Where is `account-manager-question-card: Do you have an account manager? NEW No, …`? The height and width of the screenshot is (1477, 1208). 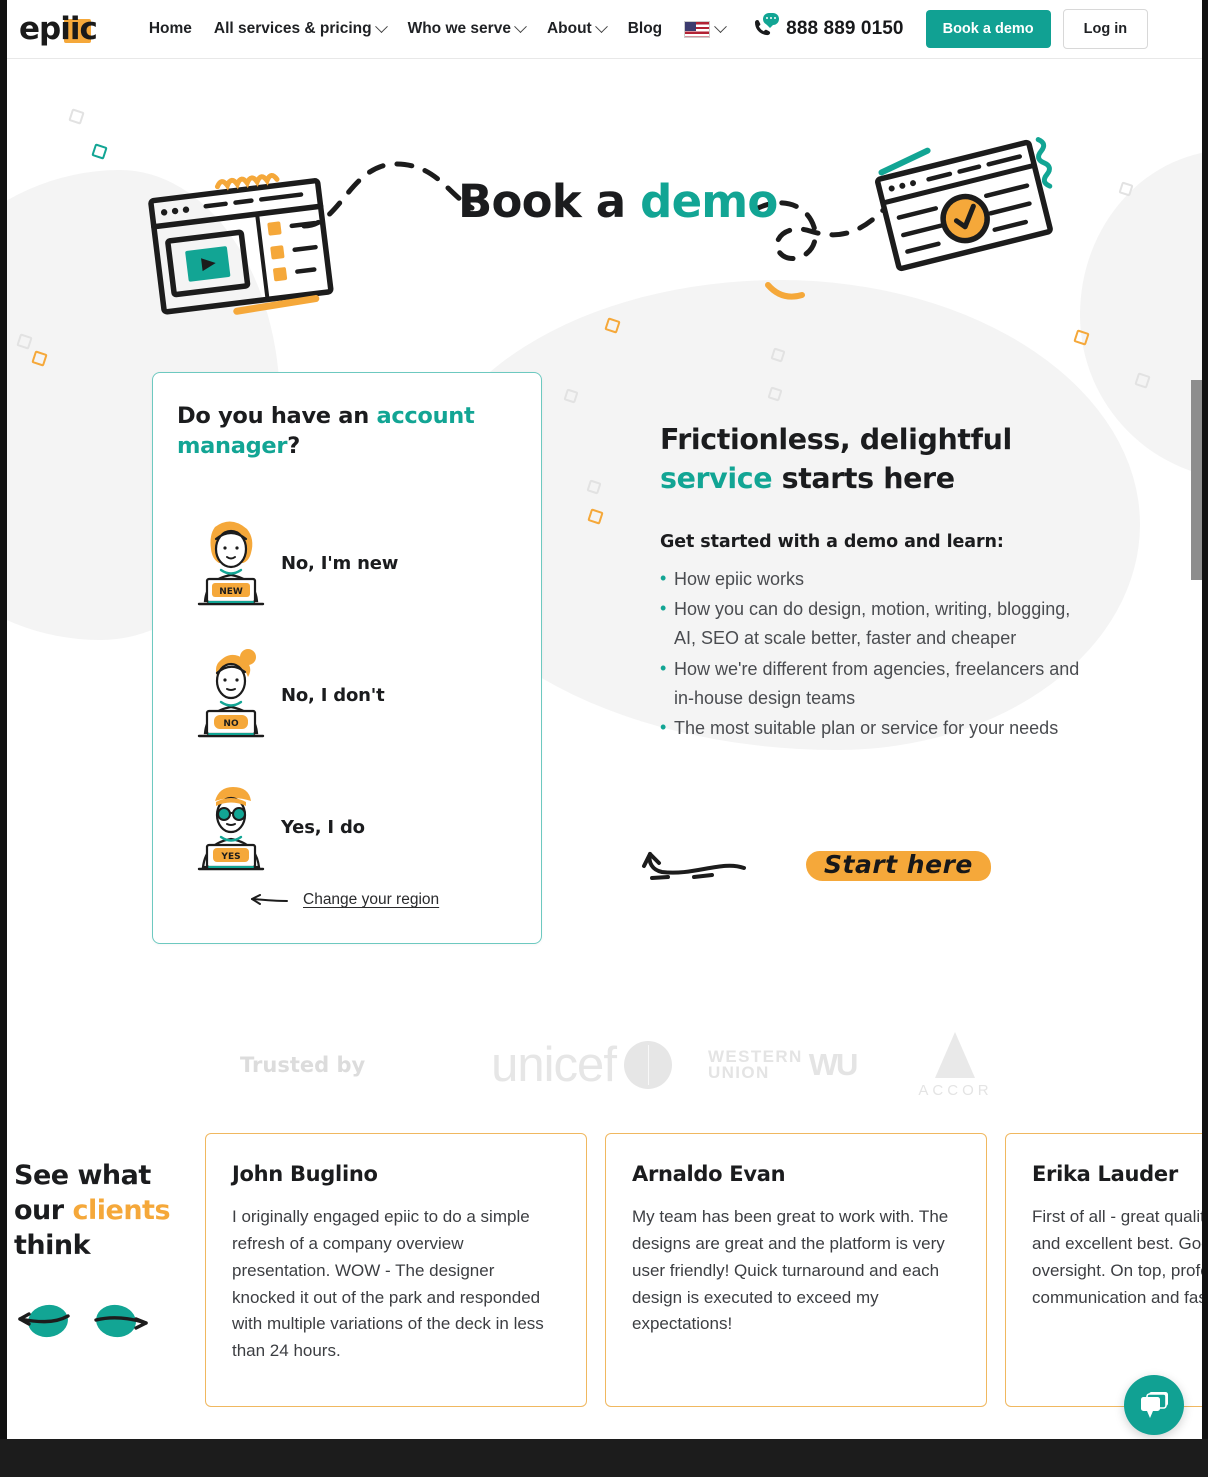
account-manager-question-card: Do you have an account manager? NEW No, … is located at coordinates (347, 658).